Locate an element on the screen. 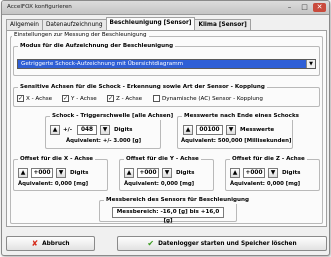 The image size is (331, 257). dynamic-coupling-checkbox: Dynamische (AC) Sensor - Kopplung is located at coordinates (208, 98).